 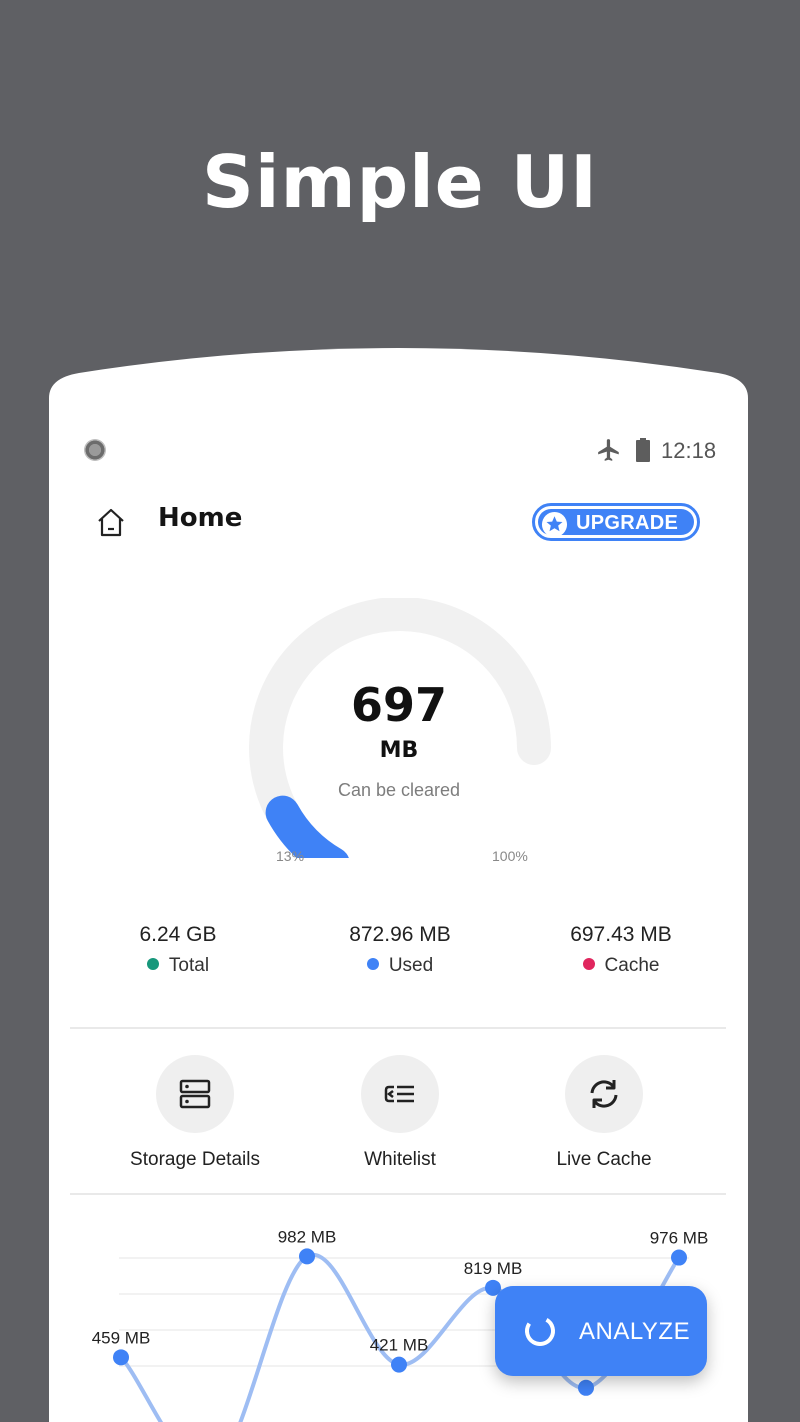 What do you see at coordinates (307, 1236) in the screenshot?
I see `chart-point-label: 982 MB` at bounding box center [307, 1236].